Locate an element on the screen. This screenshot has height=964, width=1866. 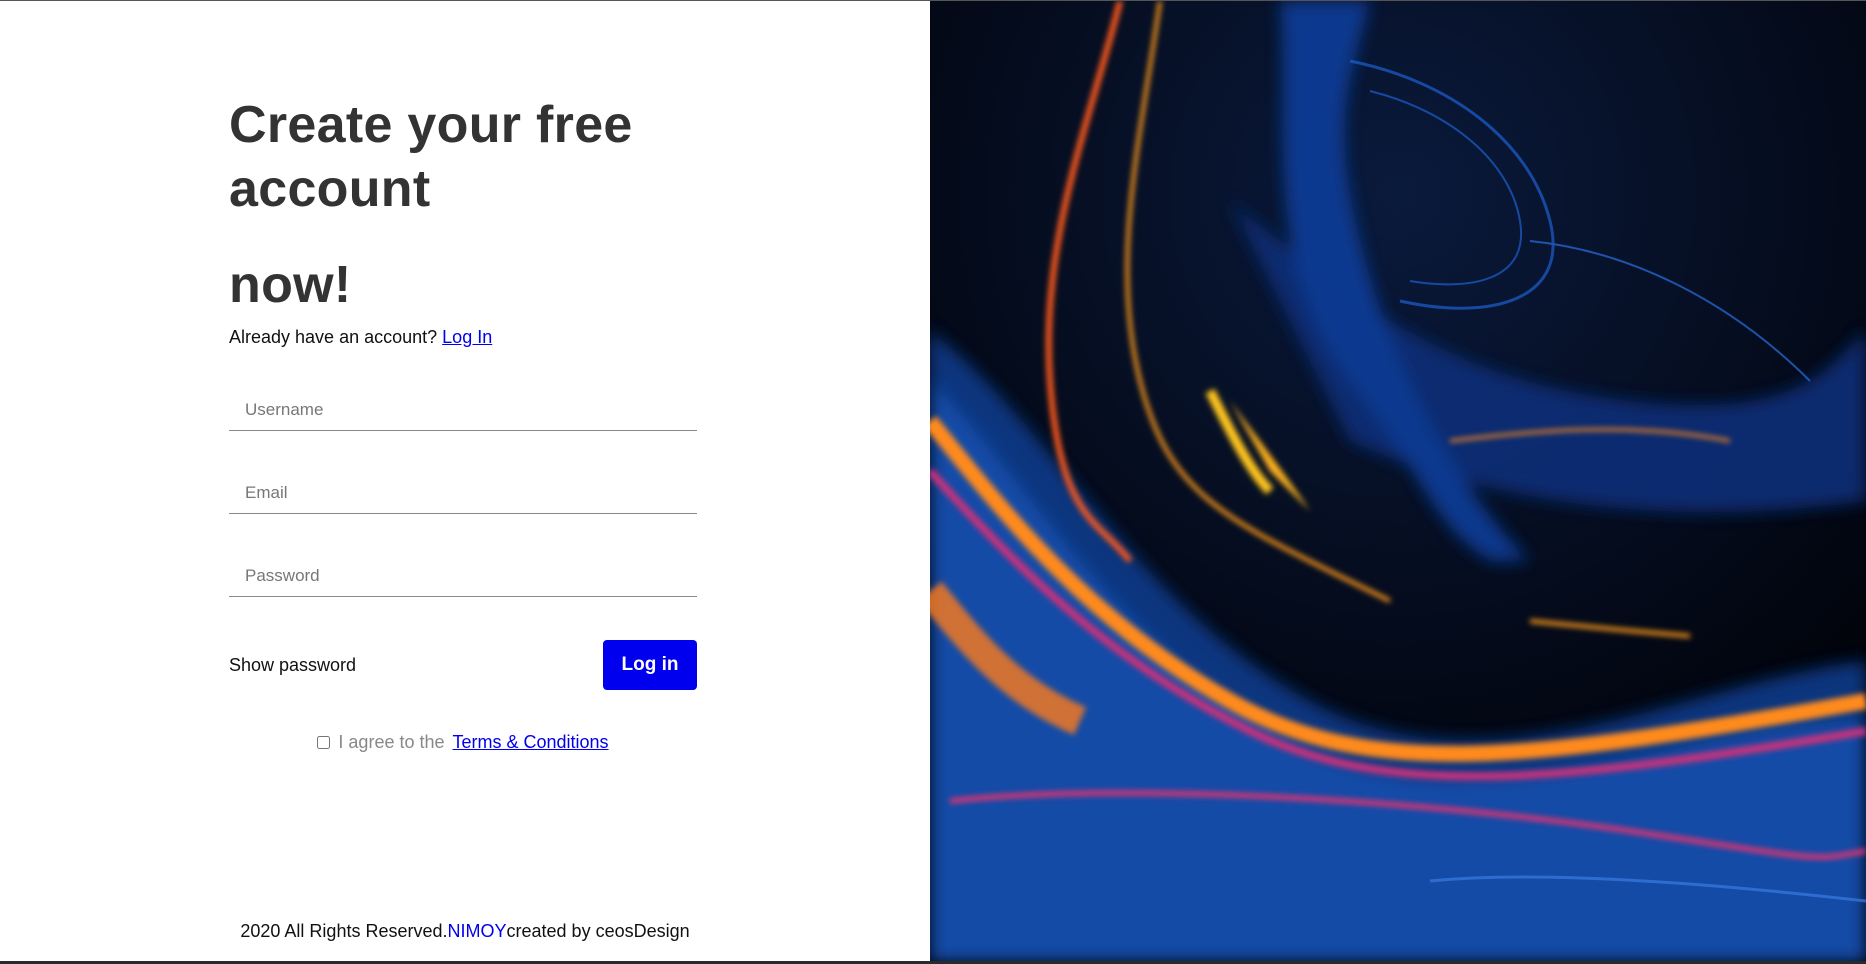
terms-link: Terms & Conditions is located at coordinates (531, 742).